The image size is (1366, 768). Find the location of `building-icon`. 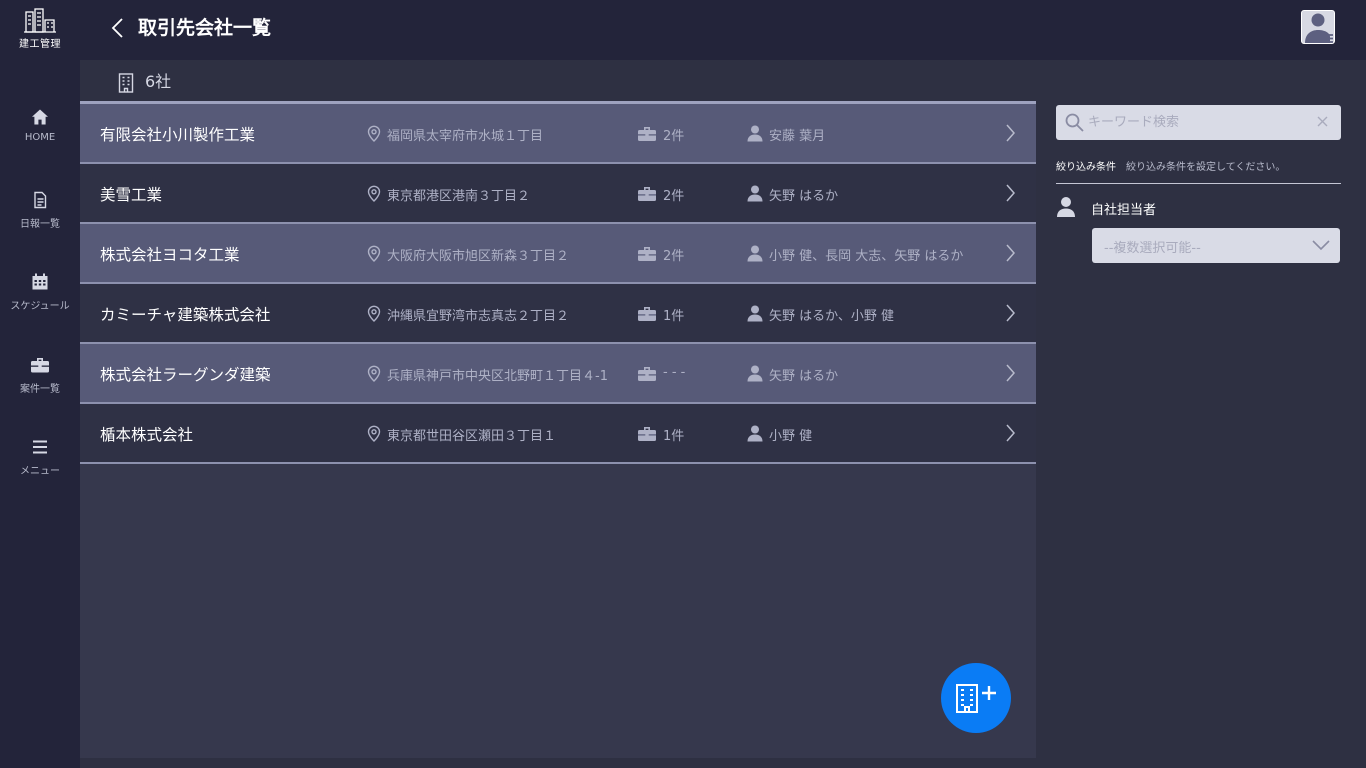

building-icon is located at coordinates (126, 83).